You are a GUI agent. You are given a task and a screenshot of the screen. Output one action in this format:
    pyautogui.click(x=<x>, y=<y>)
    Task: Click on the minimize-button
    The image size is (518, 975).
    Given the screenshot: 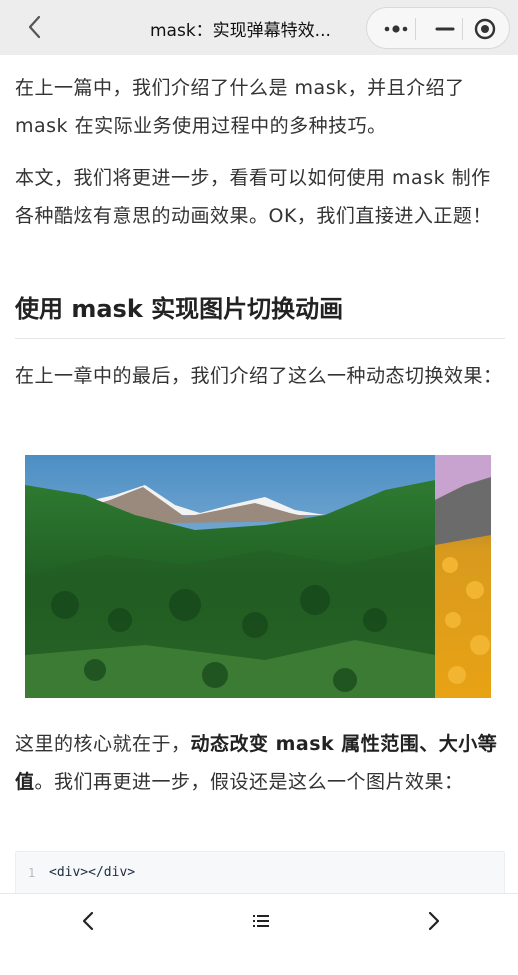 What is the action you would take?
    pyautogui.click(x=445, y=29)
    